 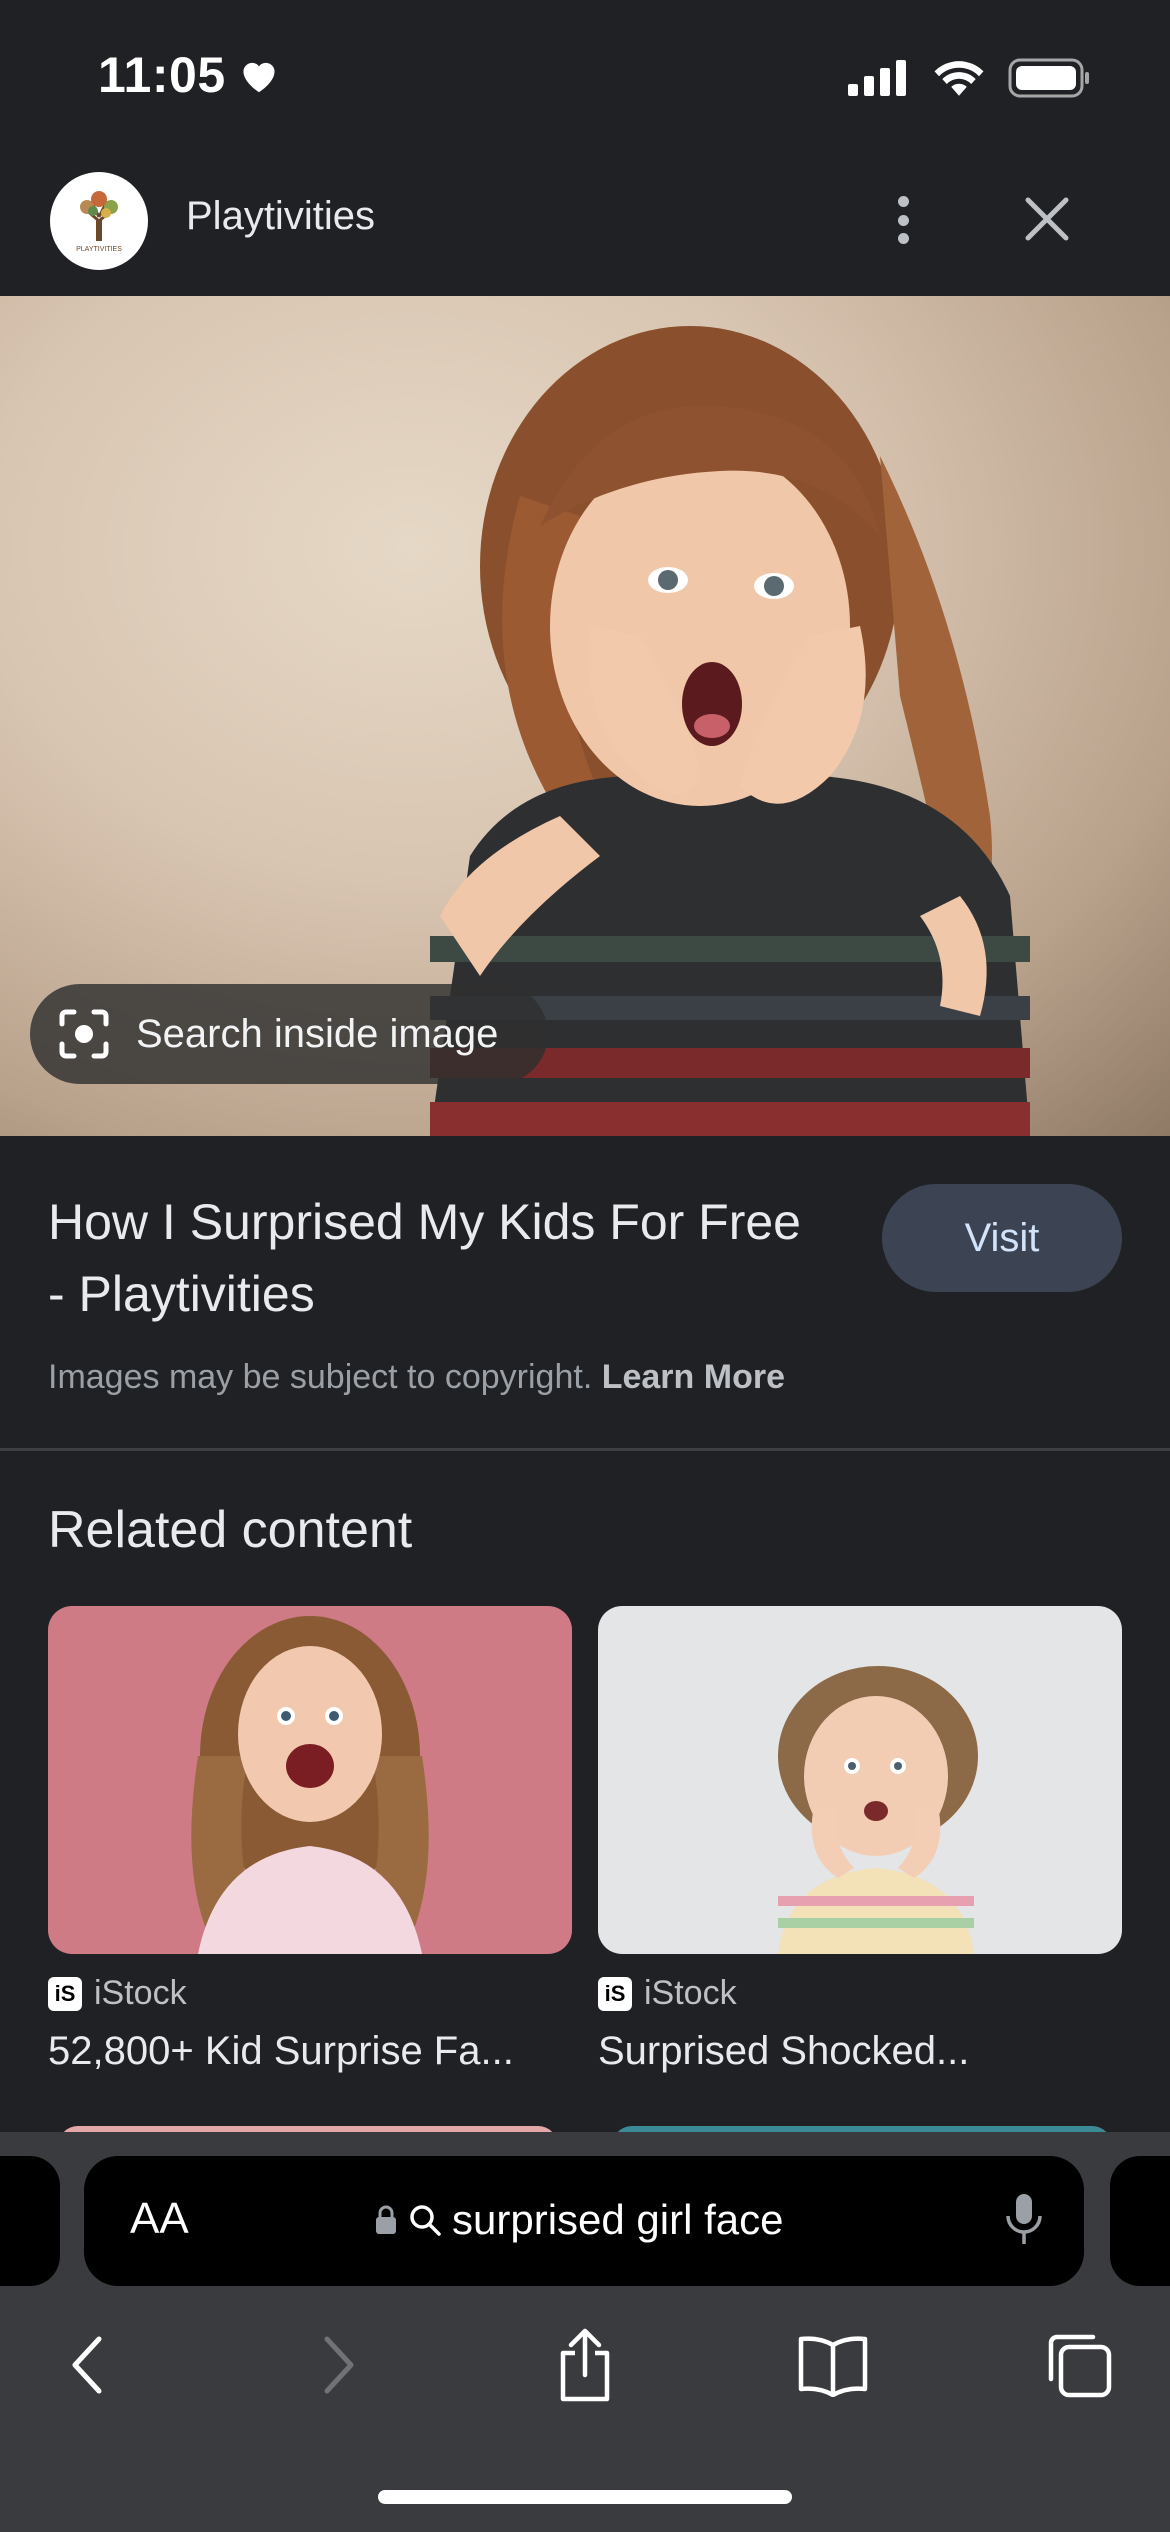 What do you see at coordinates (386, 2219) in the screenshot?
I see `lock-icon` at bounding box center [386, 2219].